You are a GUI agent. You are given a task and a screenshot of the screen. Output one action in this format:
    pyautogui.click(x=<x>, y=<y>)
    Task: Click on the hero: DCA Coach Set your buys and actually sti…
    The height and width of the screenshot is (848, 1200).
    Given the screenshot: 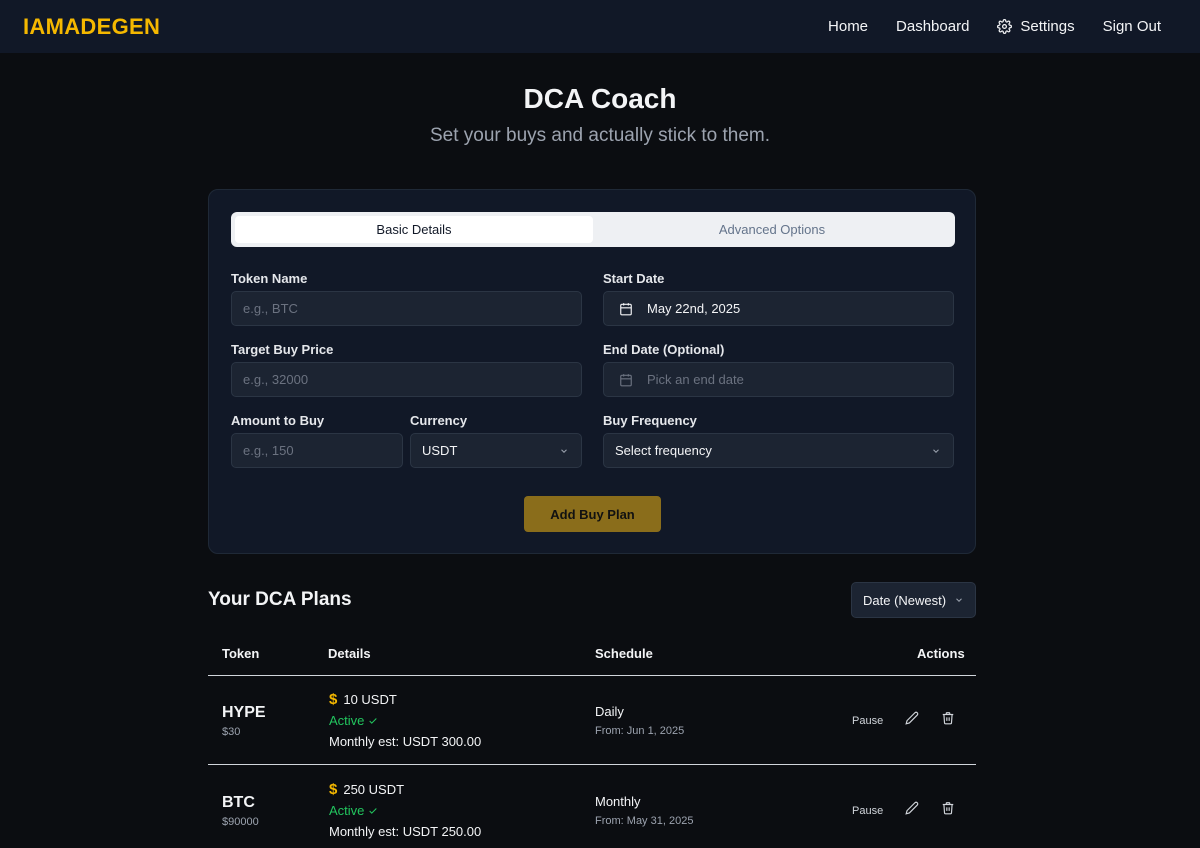 What is the action you would take?
    pyautogui.click(x=600, y=115)
    